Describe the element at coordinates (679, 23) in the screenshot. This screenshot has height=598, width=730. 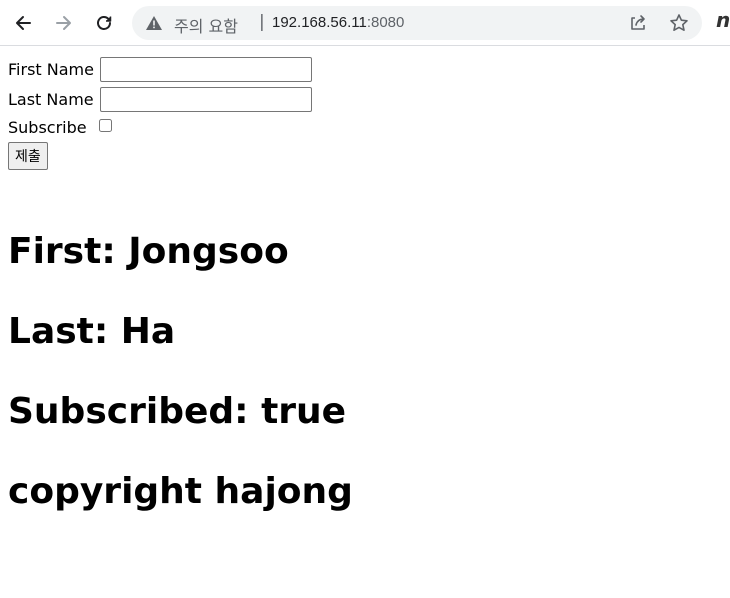
I see `star-icon` at that location.